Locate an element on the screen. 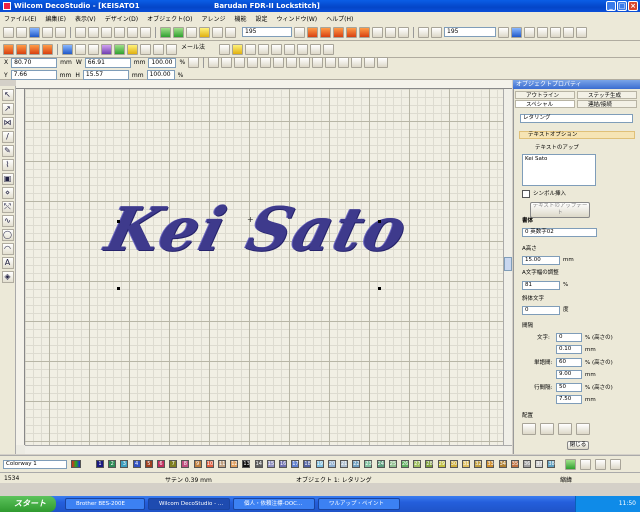 This screenshot has height=512, width=640. shape-feather-icon is located at coordinates (34, 49).